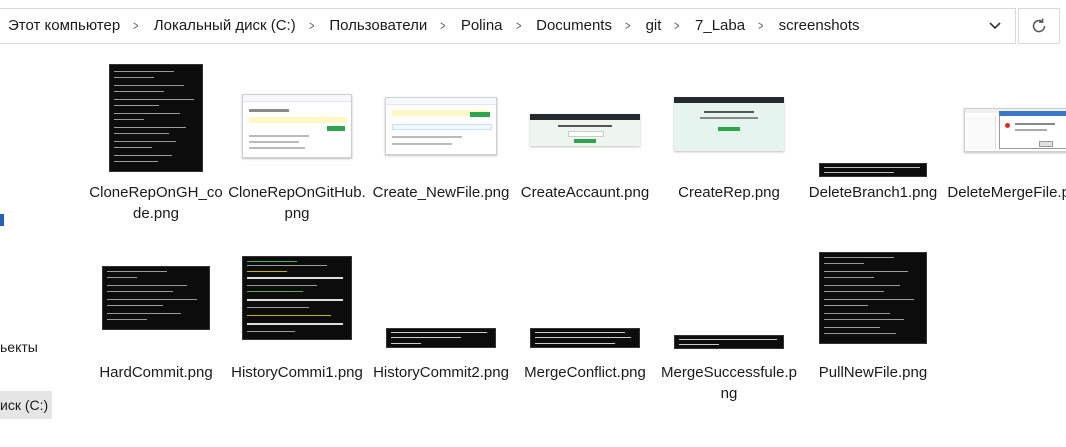 This screenshot has width=1066, height=447. Describe the element at coordinates (573, 26) in the screenshot. I see `breadcrumb-documents: Documents` at that location.